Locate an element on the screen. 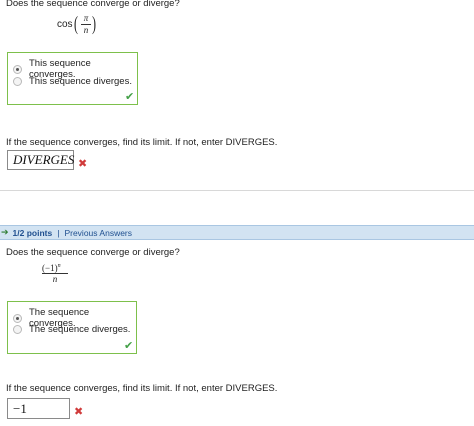 The height and width of the screenshot is (426, 474). q1-expr-fn: cos is located at coordinates (65, 24).